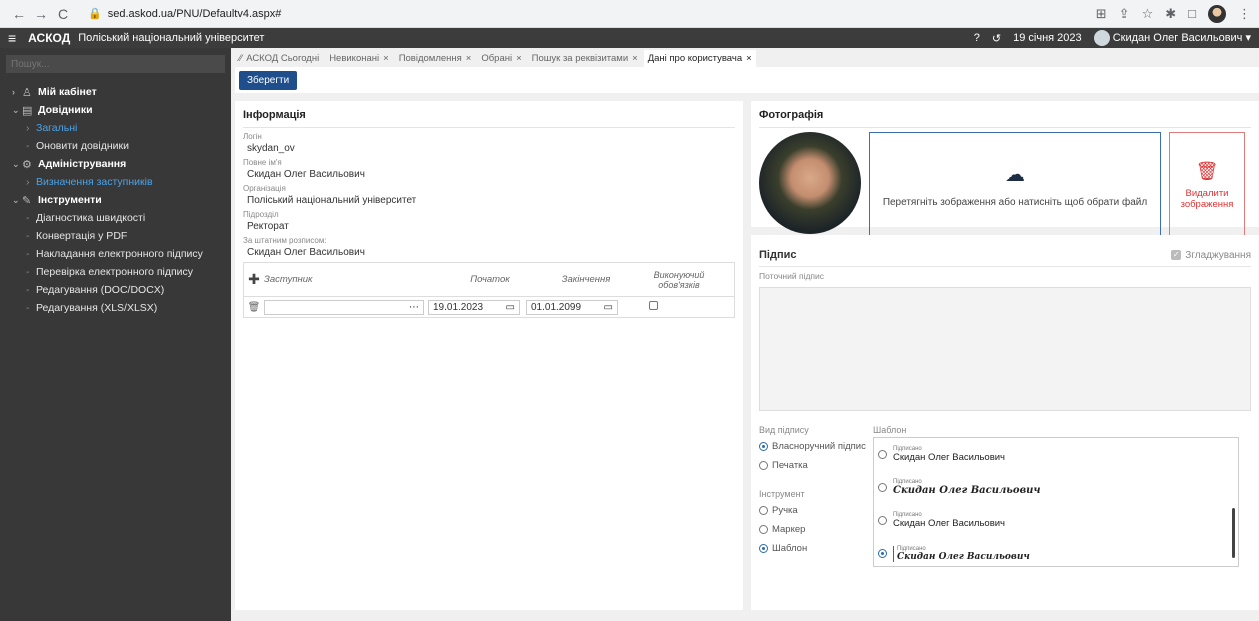 The image size is (1259, 621). I want to click on table-row: 🗑 ⋯ 19.01.2023 ▭ 01.01.2099 ▭, so click(489, 307).